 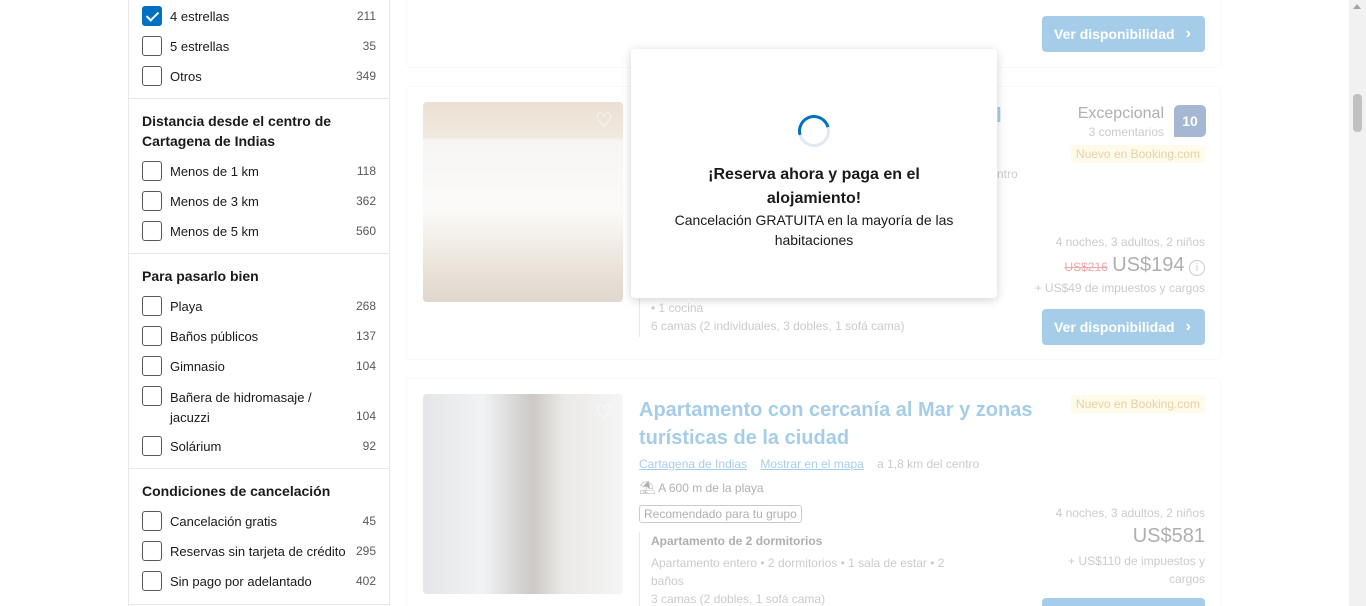 What do you see at coordinates (1137, 154) in the screenshot?
I see `new-badge: Nuevo en Booking.com` at bounding box center [1137, 154].